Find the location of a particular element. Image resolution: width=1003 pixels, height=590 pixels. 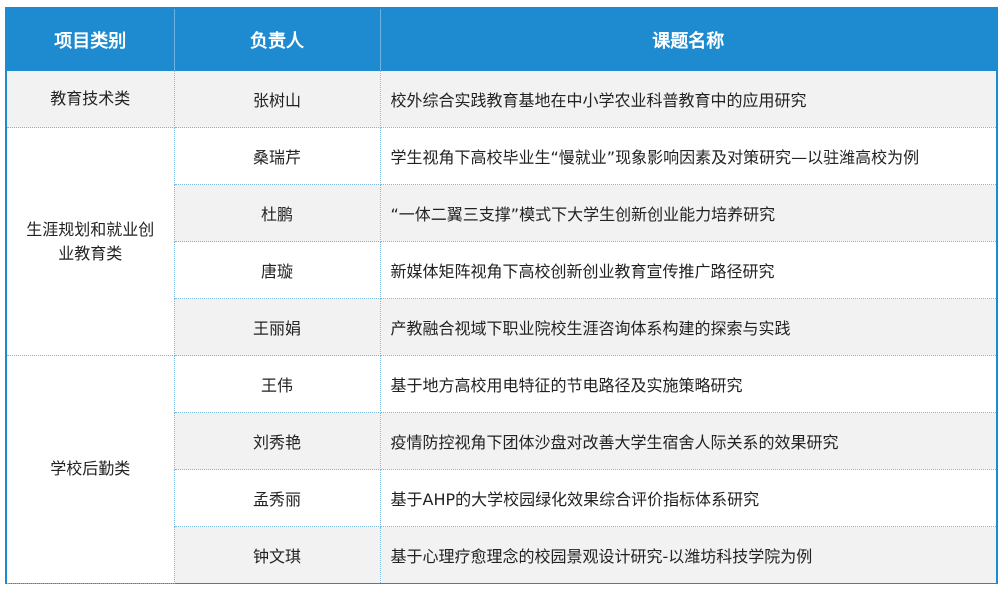

topic-cell: 学生视角下高校毕业生“慢就业”现象影响因素及对策研究—以驻潍高校为例 is located at coordinates (688, 156).